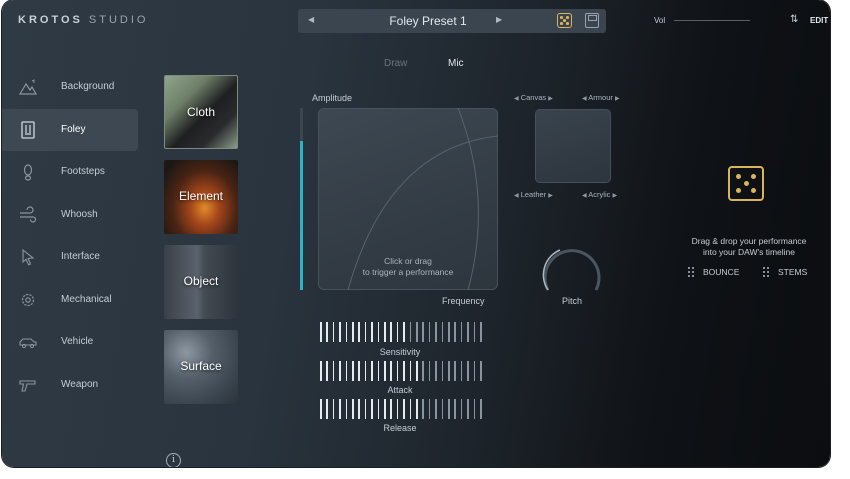 The height and width of the screenshot is (479, 850). What do you see at coordinates (463, 301) in the screenshot?
I see `frequency-label: Frequency` at bounding box center [463, 301].